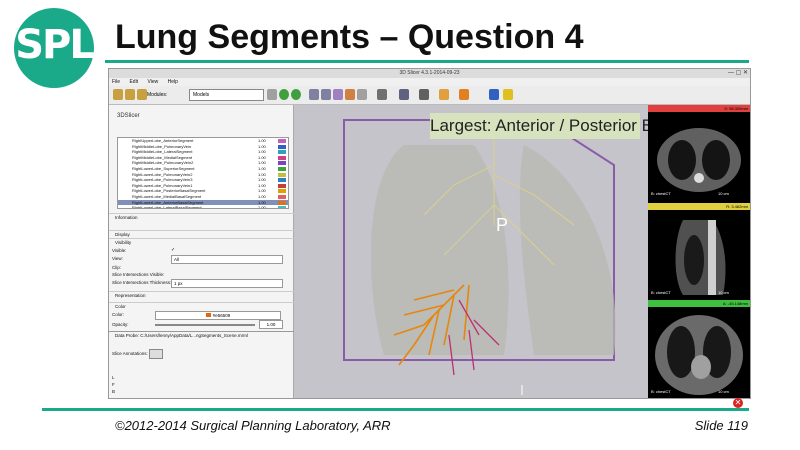 This screenshot has width=800, height=450. What do you see at coordinates (173, 250) in the screenshot?
I see `visible-checkbox: ✓` at bounding box center [173, 250].